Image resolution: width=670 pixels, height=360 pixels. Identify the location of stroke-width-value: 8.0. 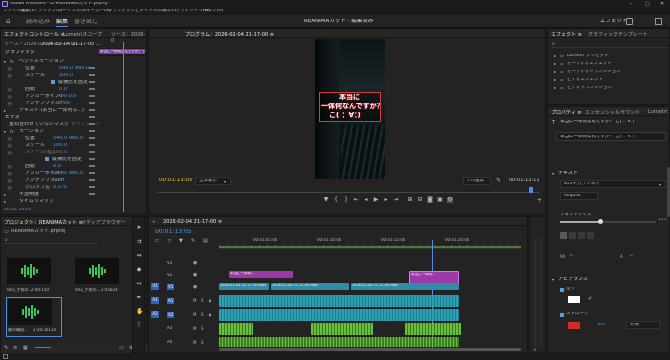
(601, 325).